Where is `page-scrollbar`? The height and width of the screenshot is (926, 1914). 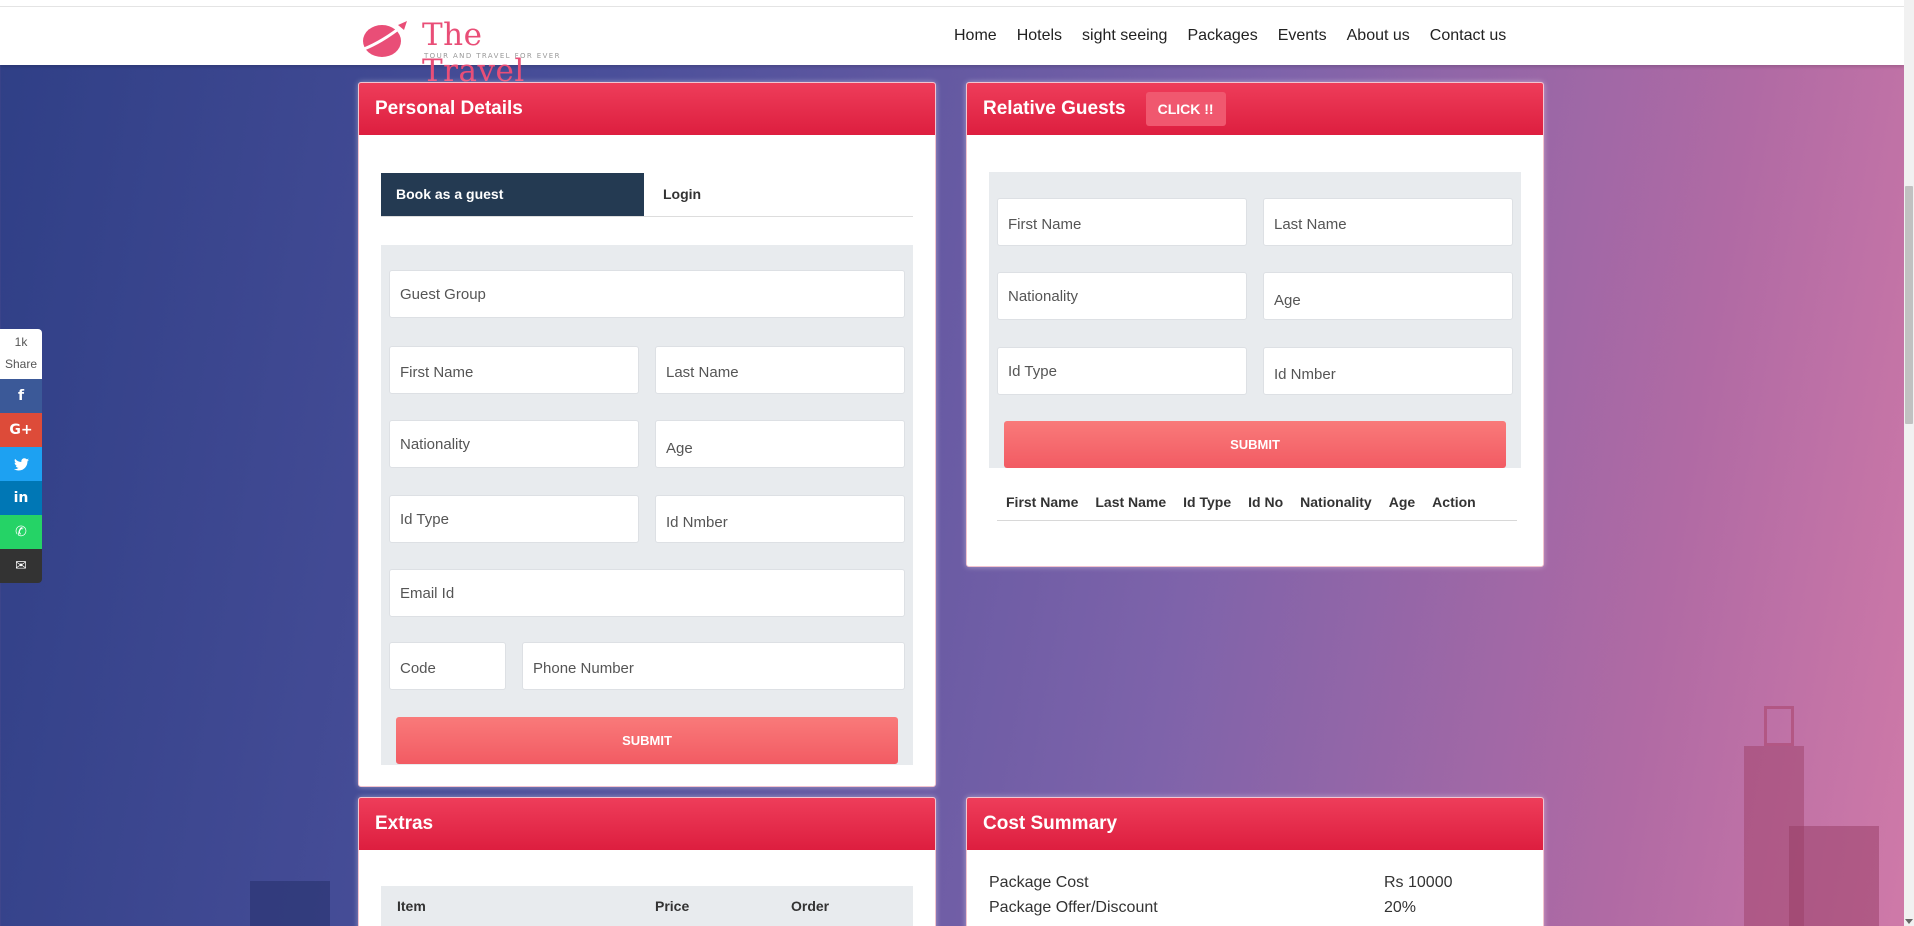 page-scrollbar is located at coordinates (1909, 463).